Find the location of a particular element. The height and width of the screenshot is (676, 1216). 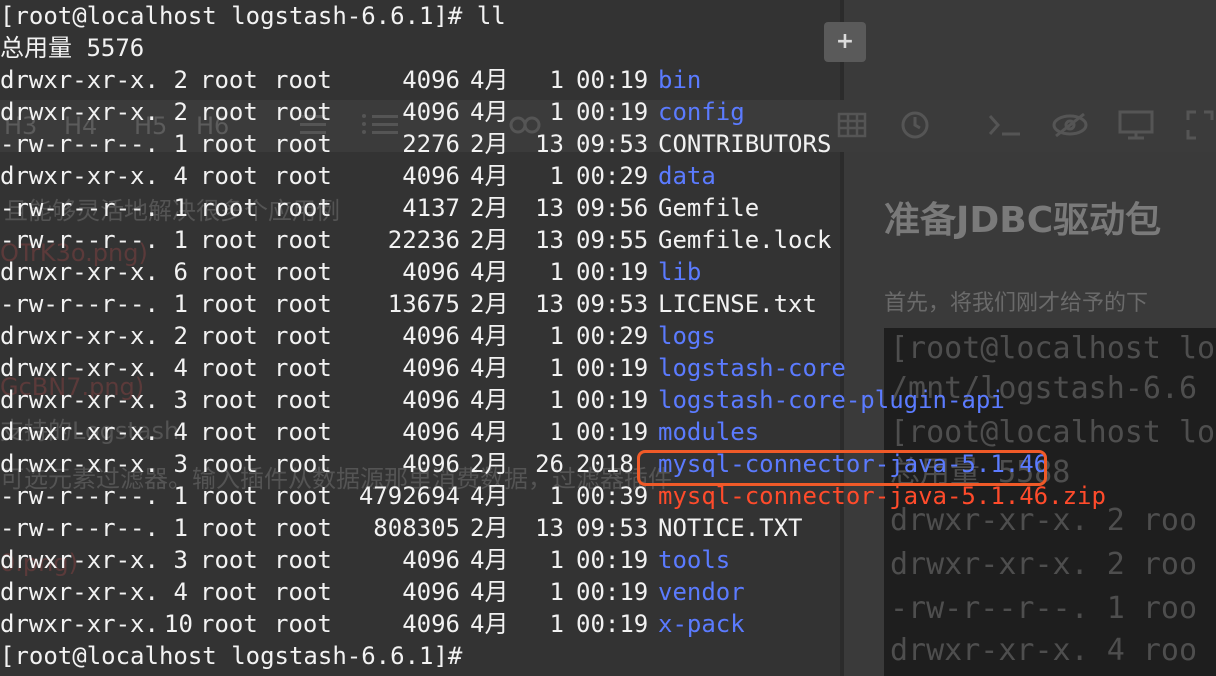

listing-row: -rw-r--r--. 1 root root 4137 2月 13 09:56 Gemfile is located at coordinates (379, 208).